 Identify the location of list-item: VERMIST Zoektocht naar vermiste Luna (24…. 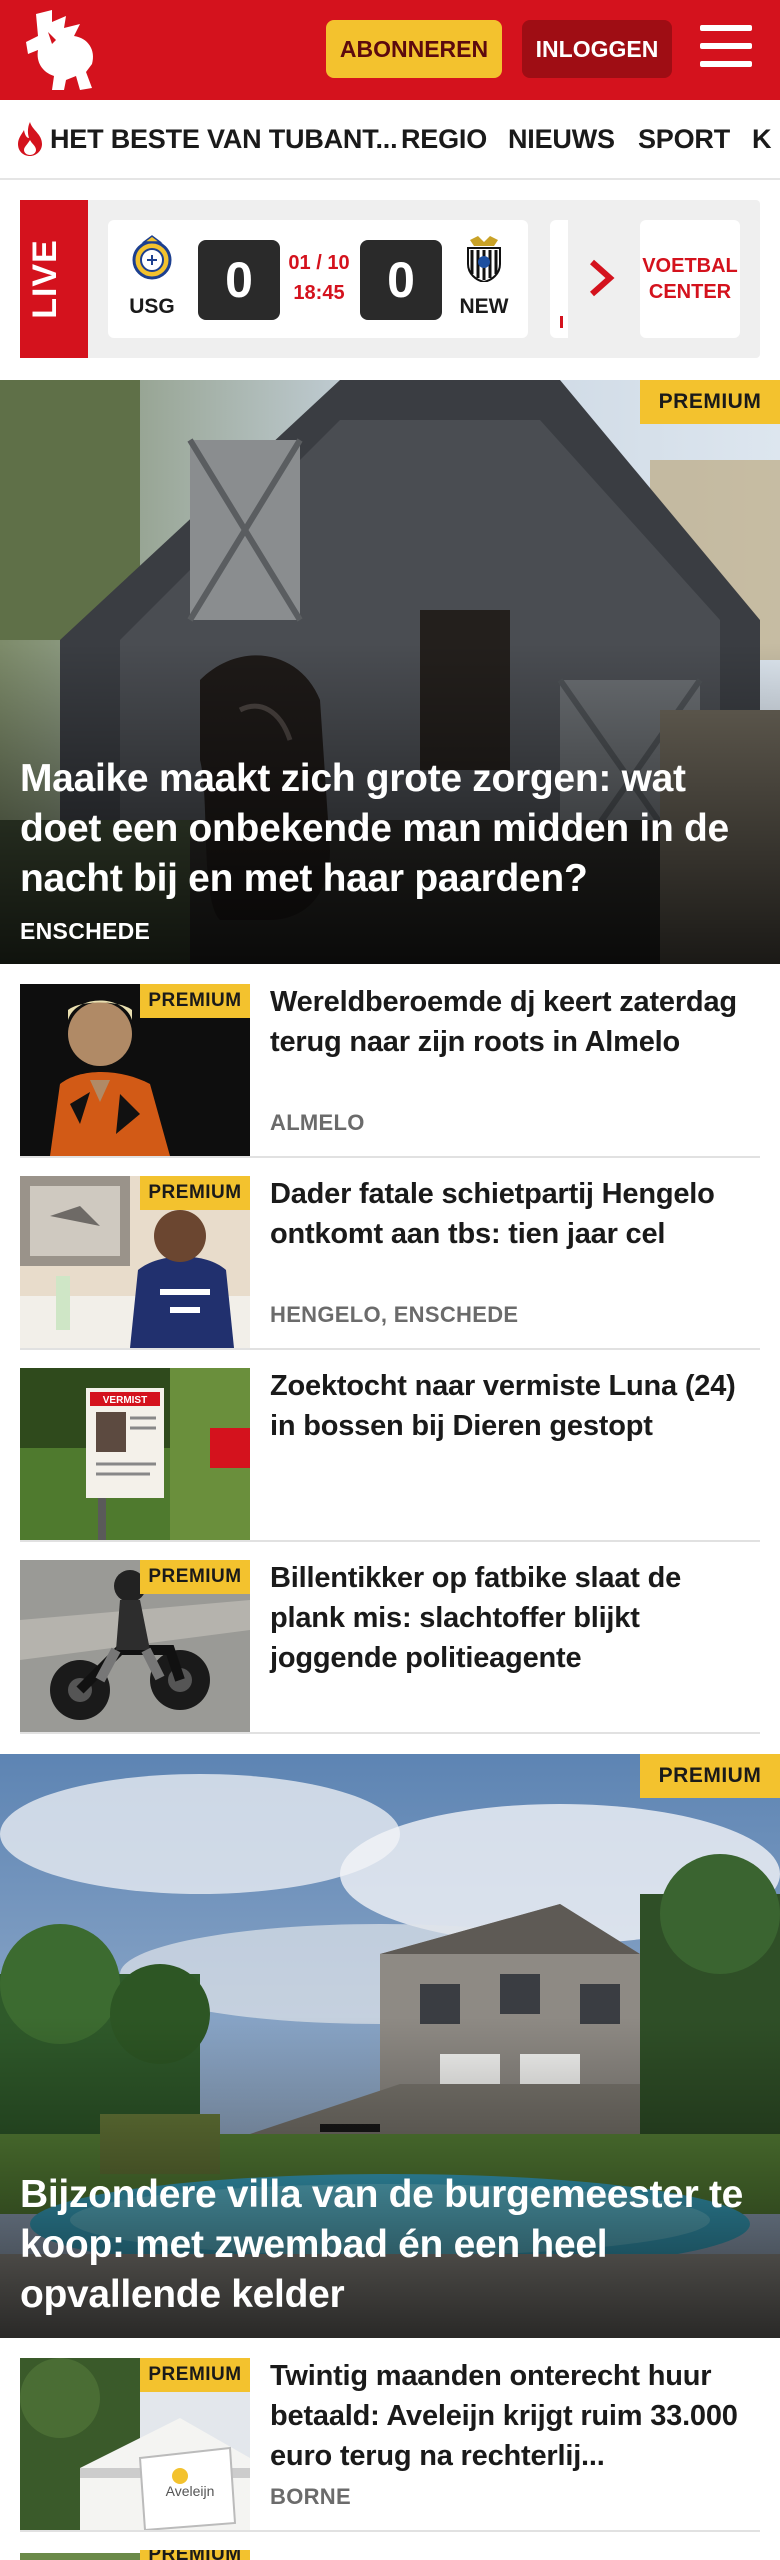
(390, 1446).